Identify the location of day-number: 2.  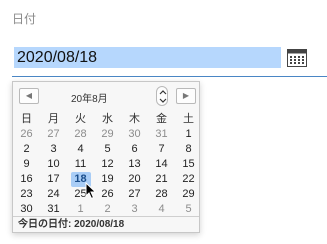
(107, 209).